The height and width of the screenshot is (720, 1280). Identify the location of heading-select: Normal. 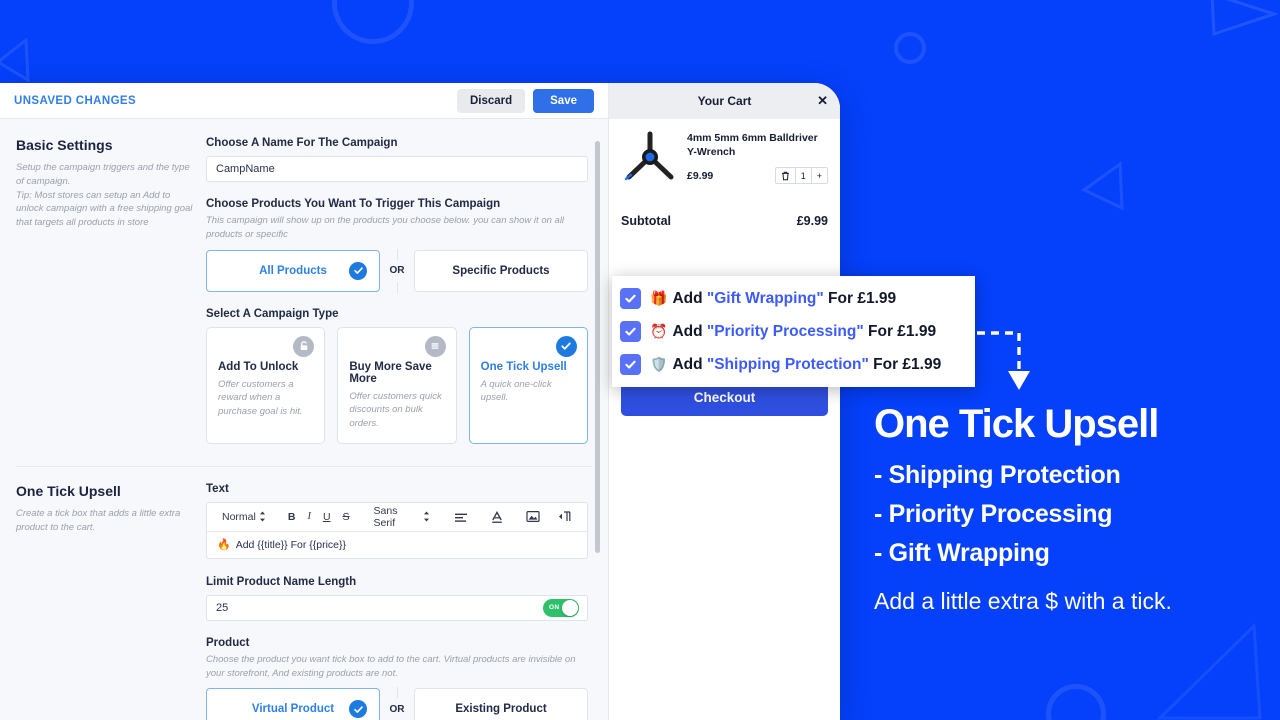
(244, 517).